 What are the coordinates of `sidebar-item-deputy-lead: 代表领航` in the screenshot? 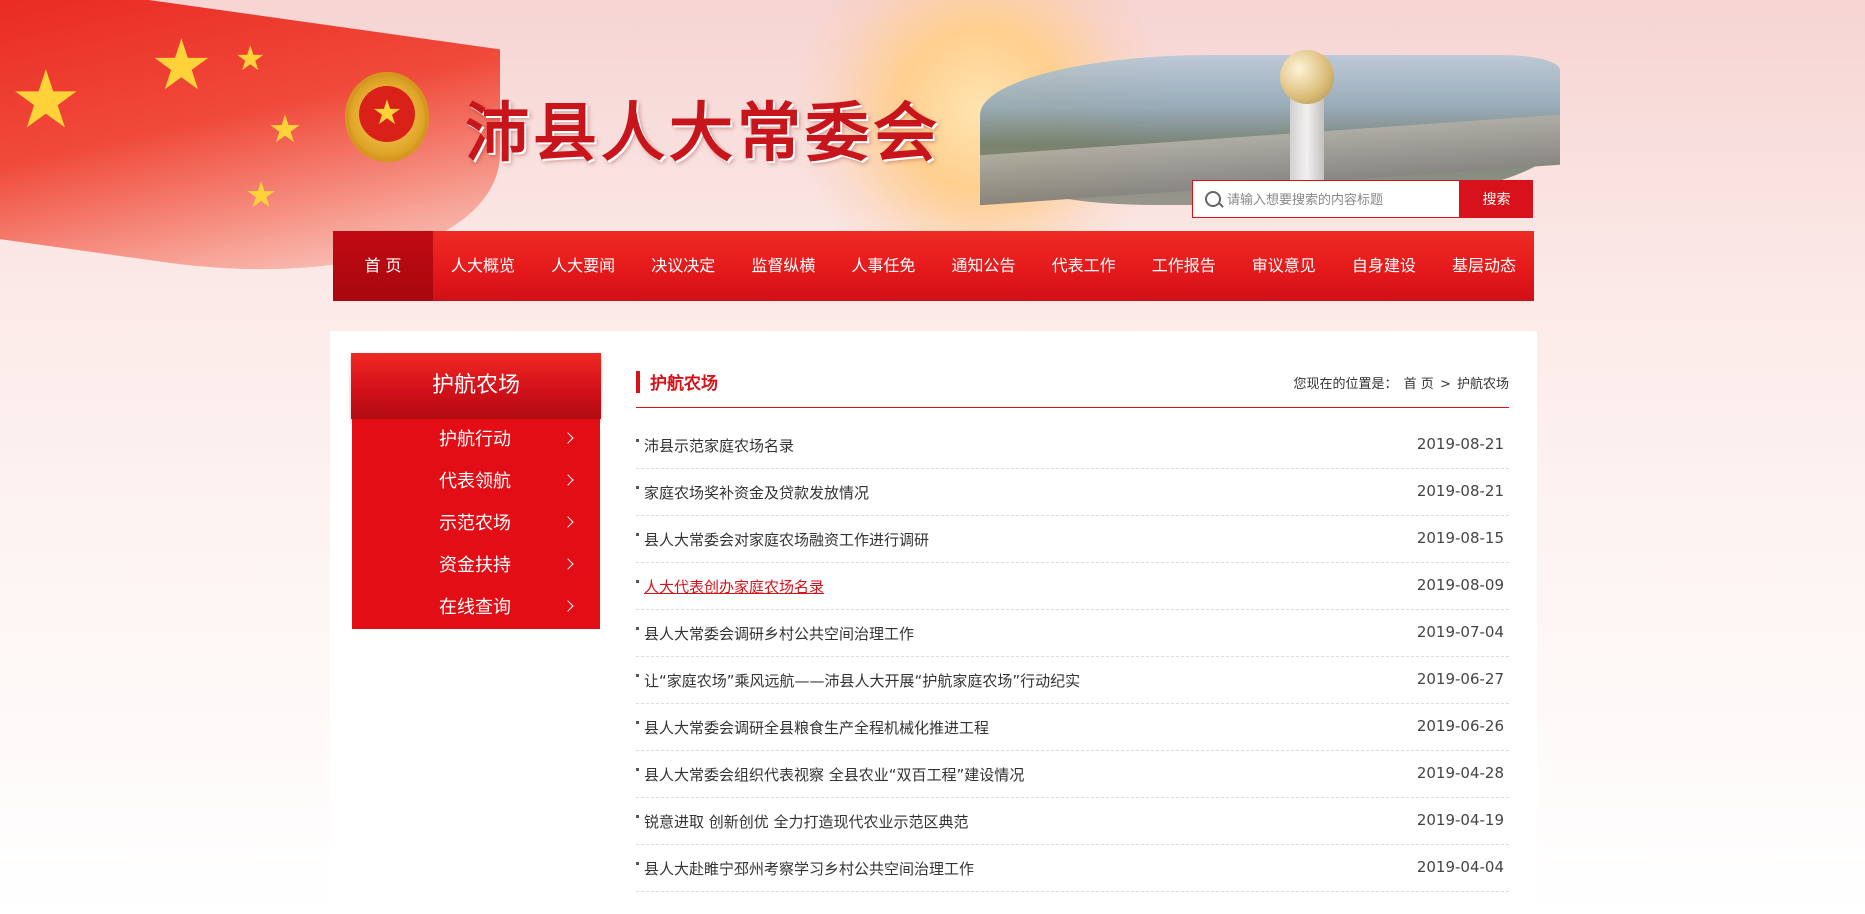 It's located at (476, 482).